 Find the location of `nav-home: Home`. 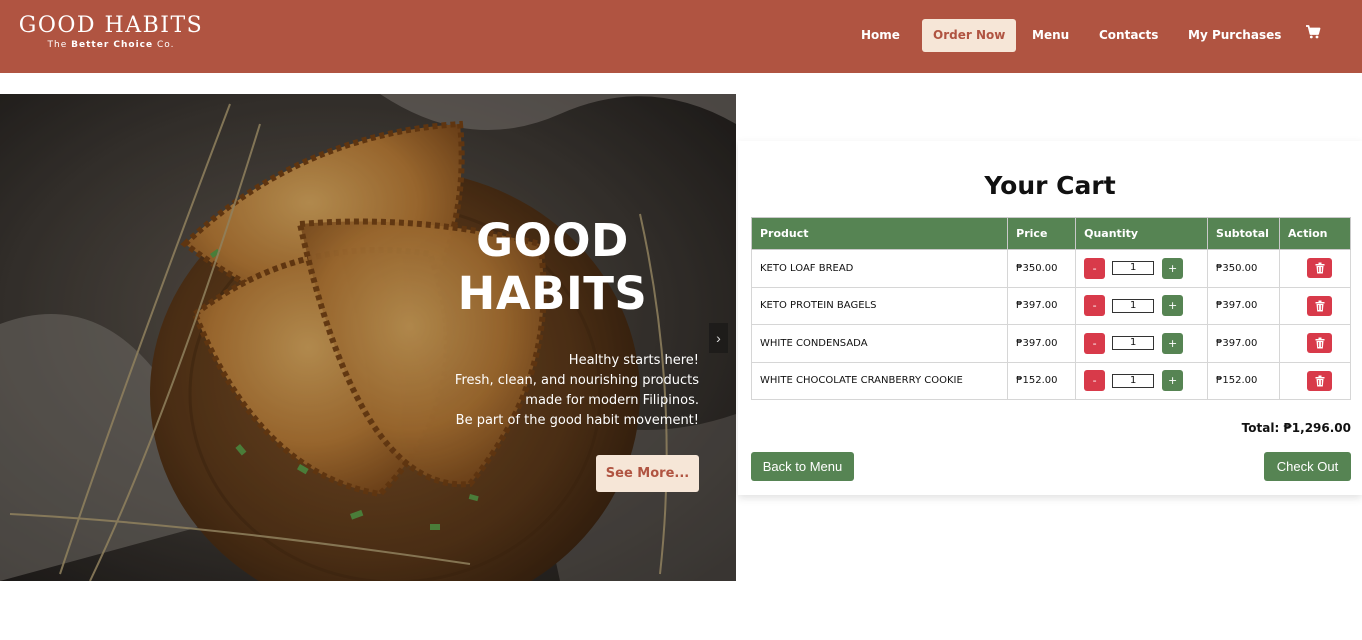

nav-home: Home is located at coordinates (880, 35).